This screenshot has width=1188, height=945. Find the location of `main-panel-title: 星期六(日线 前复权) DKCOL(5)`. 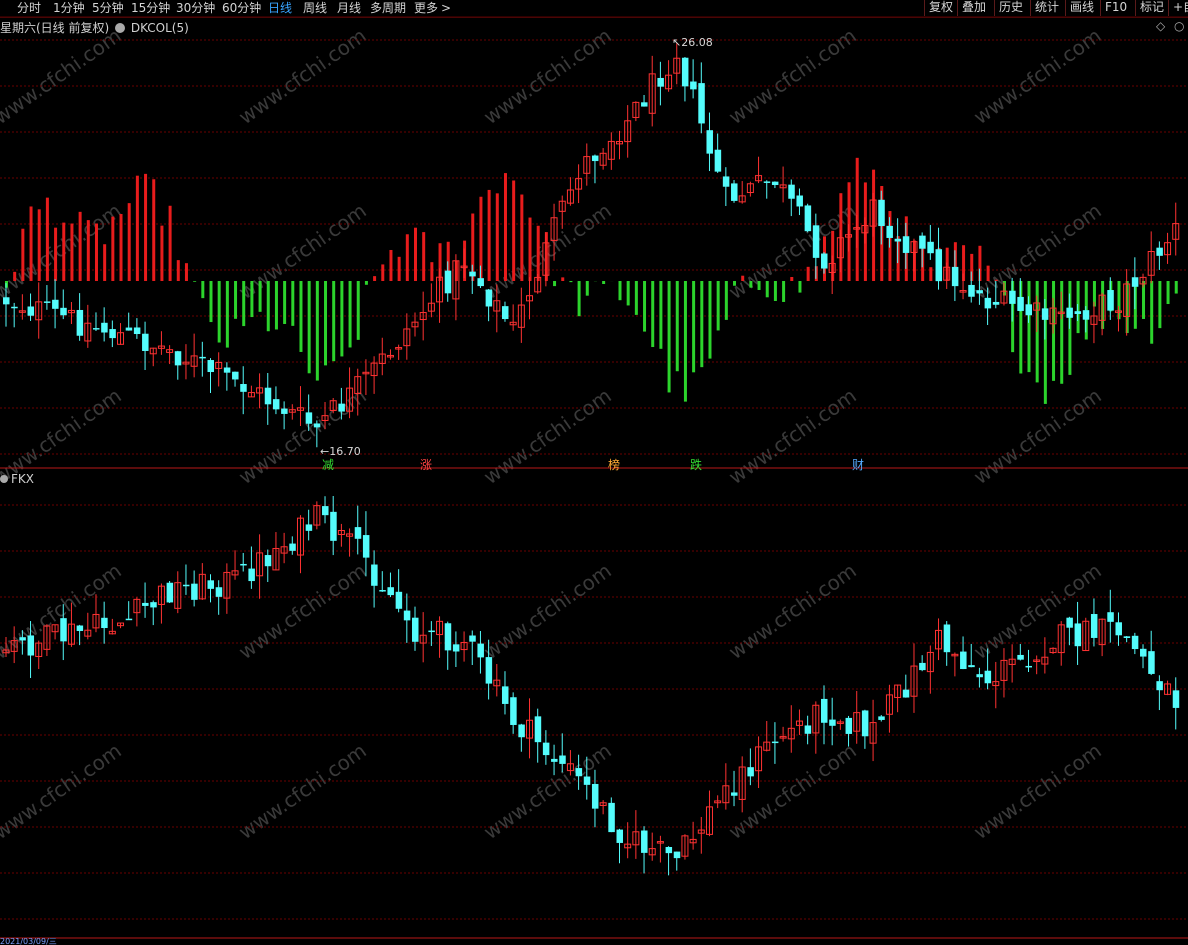

main-panel-title: 星期六(日线 前复权) DKCOL(5) is located at coordinates (94, 27).